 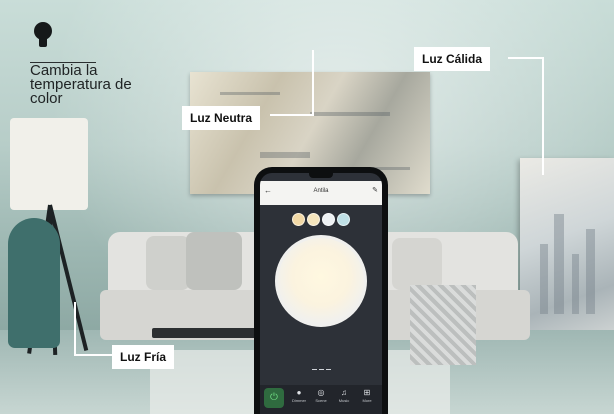 I want to click on nav-scene: ◎ Scene, so click(x=321, y=396).